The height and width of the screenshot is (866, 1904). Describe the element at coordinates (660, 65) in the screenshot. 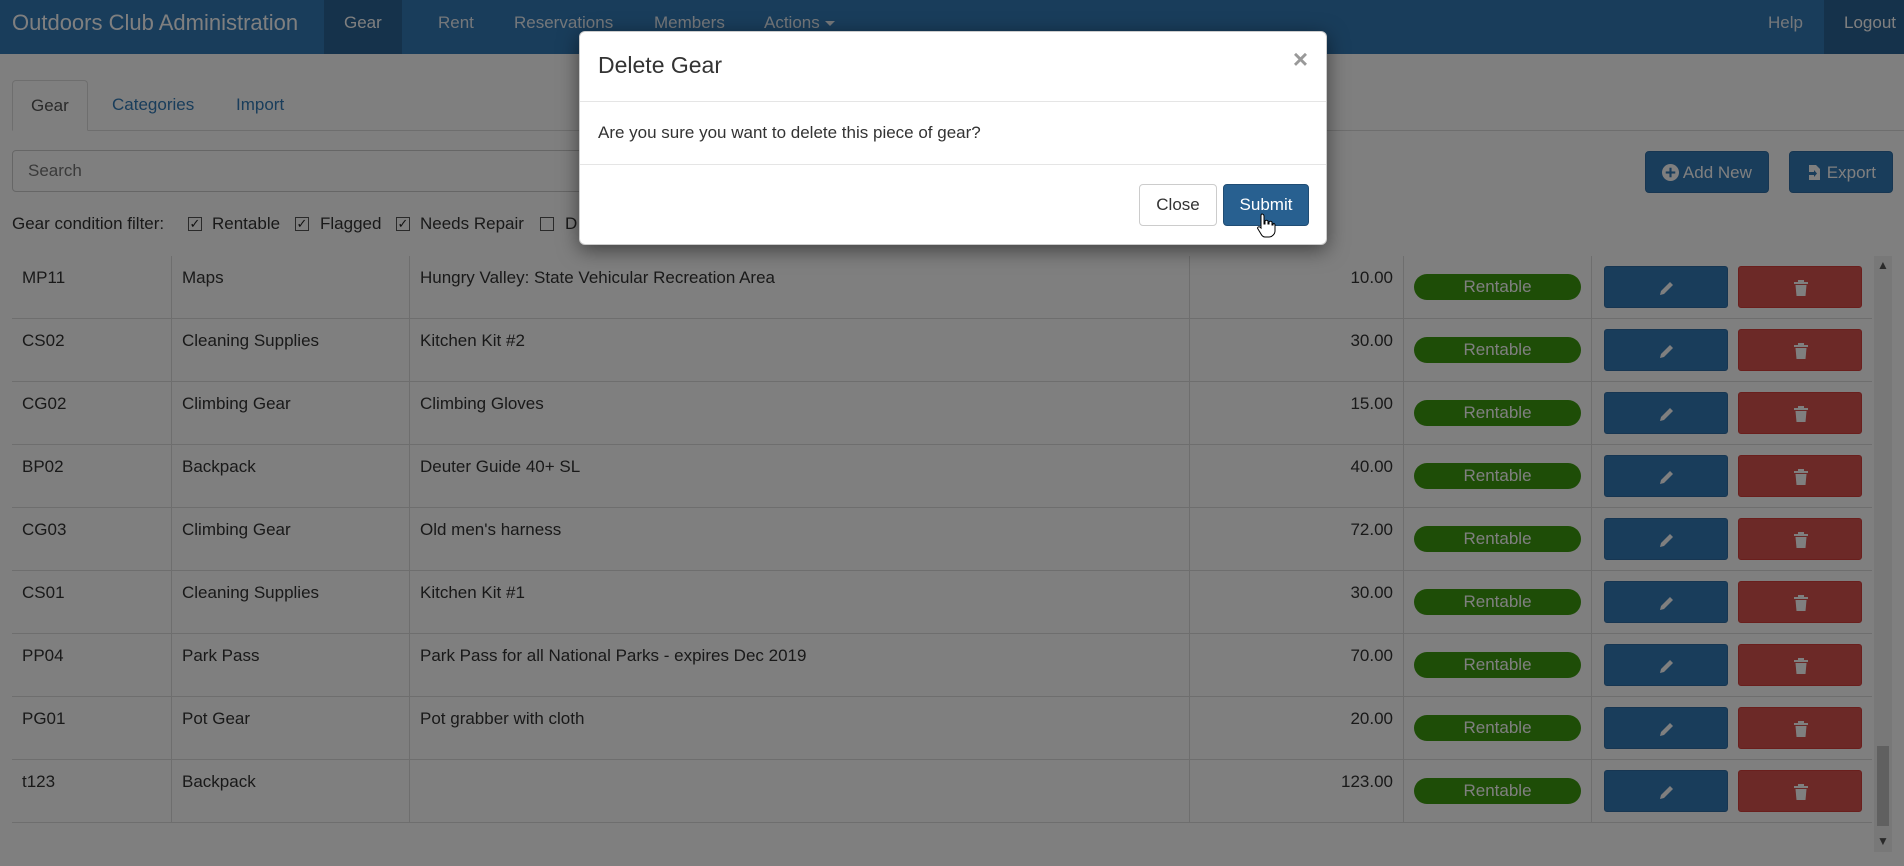

I see `modal-title: Delete Gear` at that location.